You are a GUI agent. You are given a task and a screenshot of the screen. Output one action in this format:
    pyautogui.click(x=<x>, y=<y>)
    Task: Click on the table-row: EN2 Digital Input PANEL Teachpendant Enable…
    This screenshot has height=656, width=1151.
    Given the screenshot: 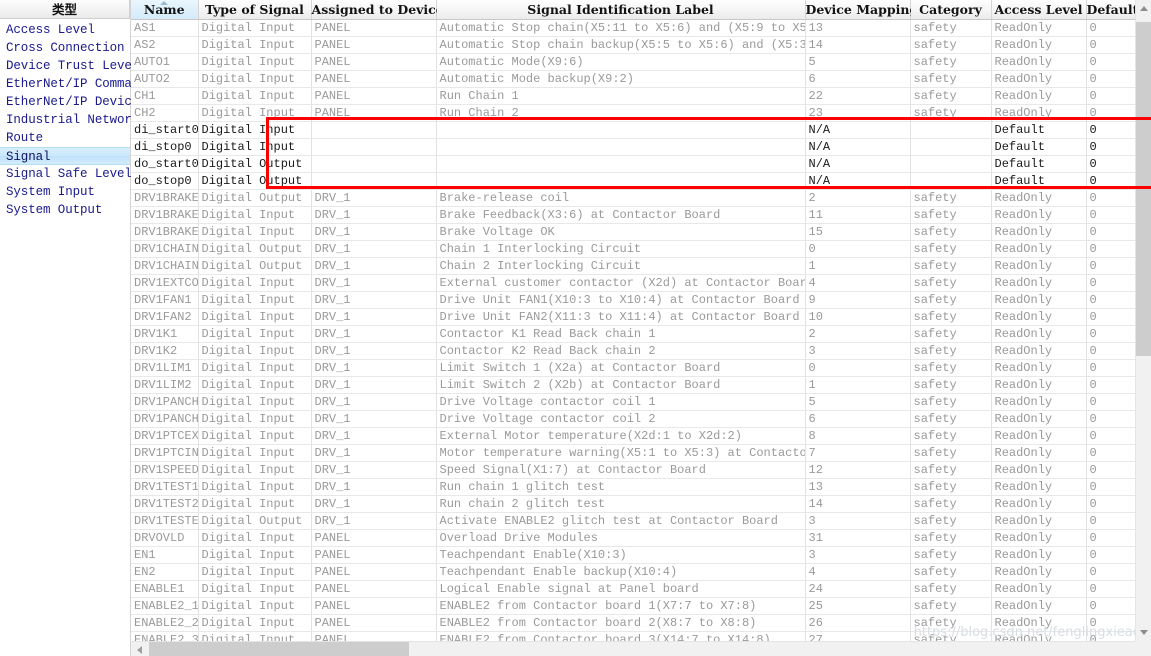 What is the action you would take?
    pyautogui.click(x=633, y=572)
    